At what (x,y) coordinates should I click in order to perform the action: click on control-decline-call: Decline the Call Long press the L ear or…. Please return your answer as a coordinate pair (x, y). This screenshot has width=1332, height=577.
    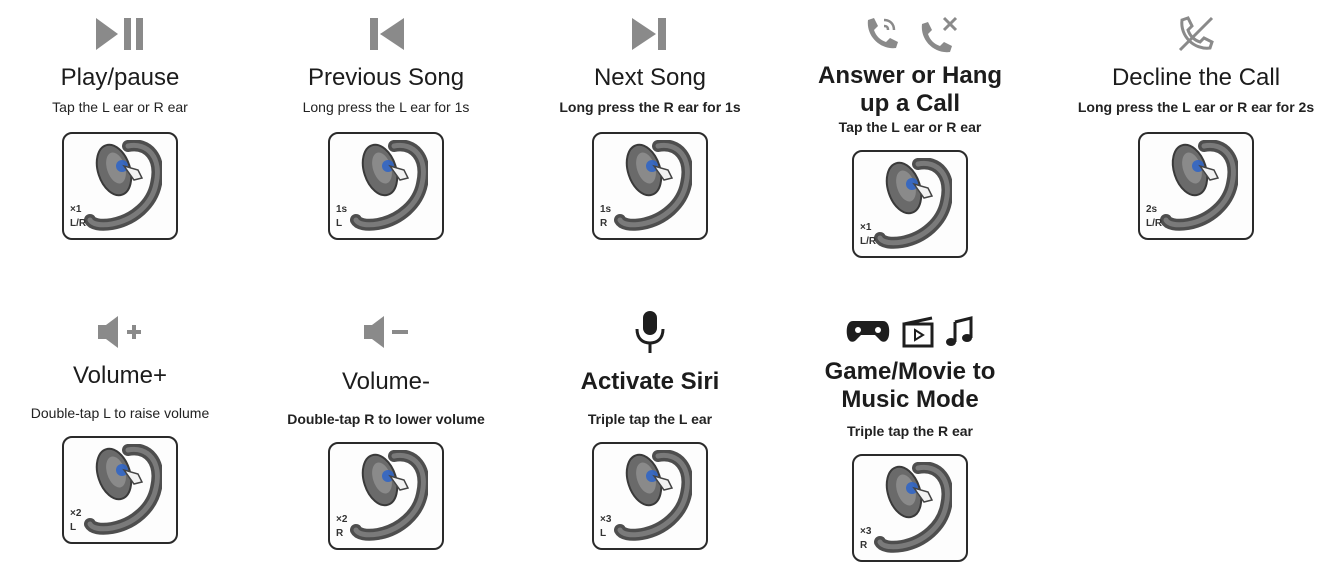
    Looking at the image, I should click on (1196, 122).